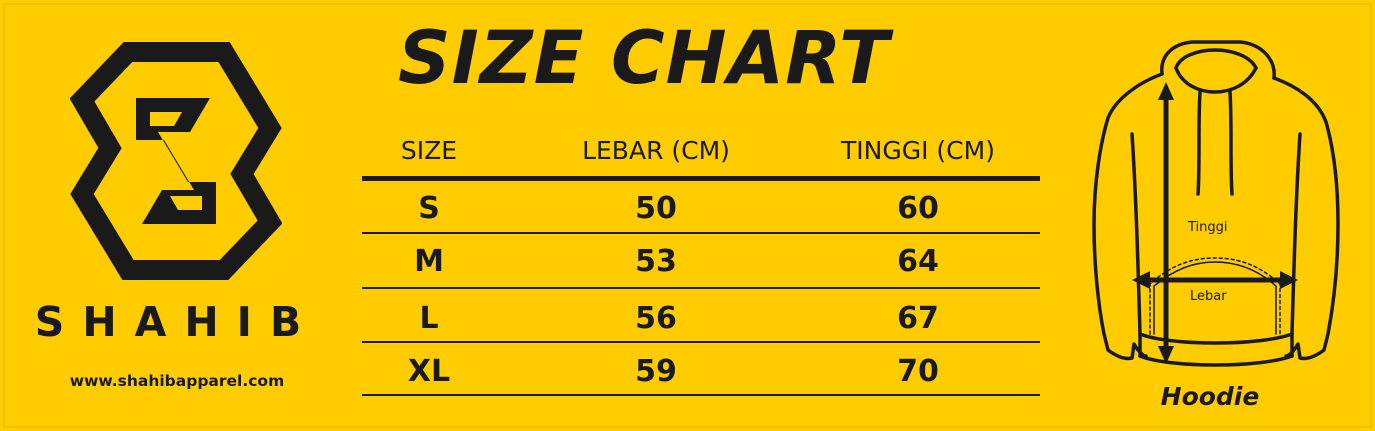 The height and width of the screenshot is (431, 1375). Describe the element at coordinates (1210, 396) in the screenshot. I see `hoodie-caption: Hoodie` at that location.